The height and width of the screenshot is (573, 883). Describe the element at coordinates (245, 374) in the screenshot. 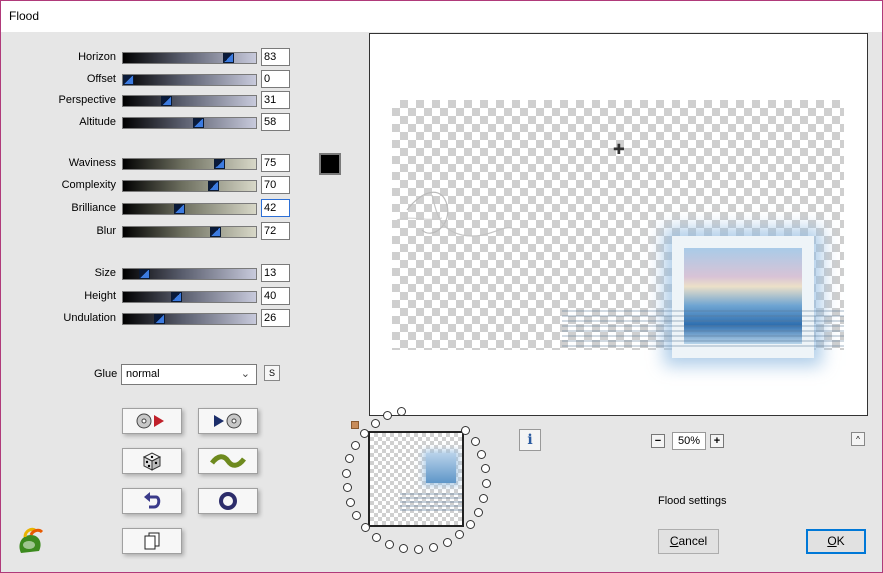

I see `chevron-down-icon: ⌄` at that location.